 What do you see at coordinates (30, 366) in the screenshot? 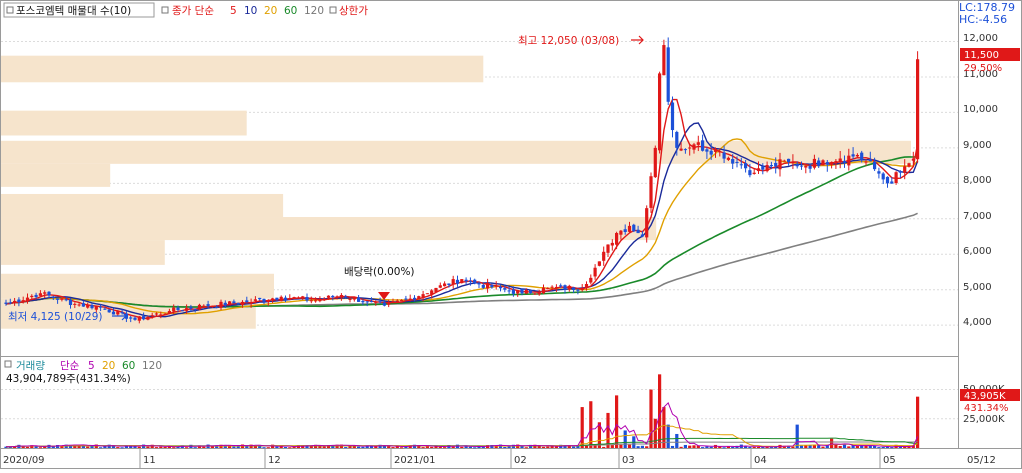
I see `volume-title: 거래량` at bounding box center [30, 366].